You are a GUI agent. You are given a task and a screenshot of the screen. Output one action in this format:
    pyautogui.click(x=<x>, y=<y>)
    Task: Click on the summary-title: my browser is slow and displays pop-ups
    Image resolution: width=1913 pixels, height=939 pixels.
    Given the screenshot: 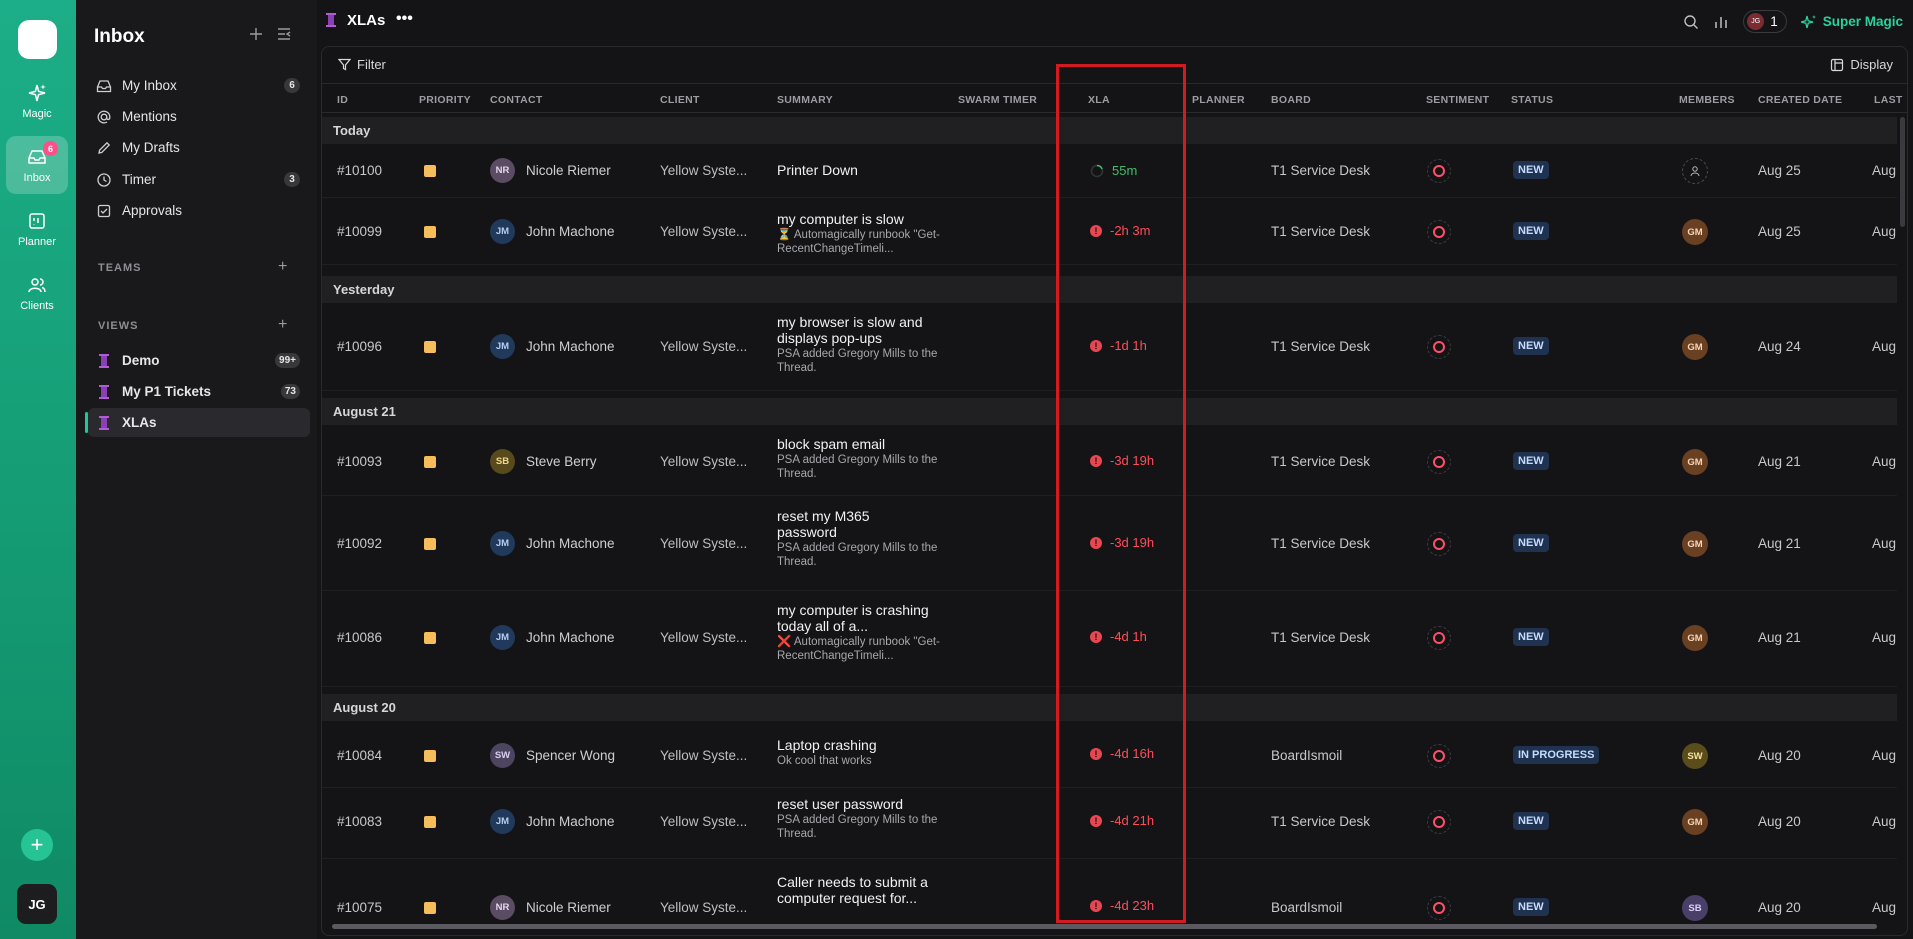 What is the action you would take?
    pyautogui.click(x=850, y=330)
    